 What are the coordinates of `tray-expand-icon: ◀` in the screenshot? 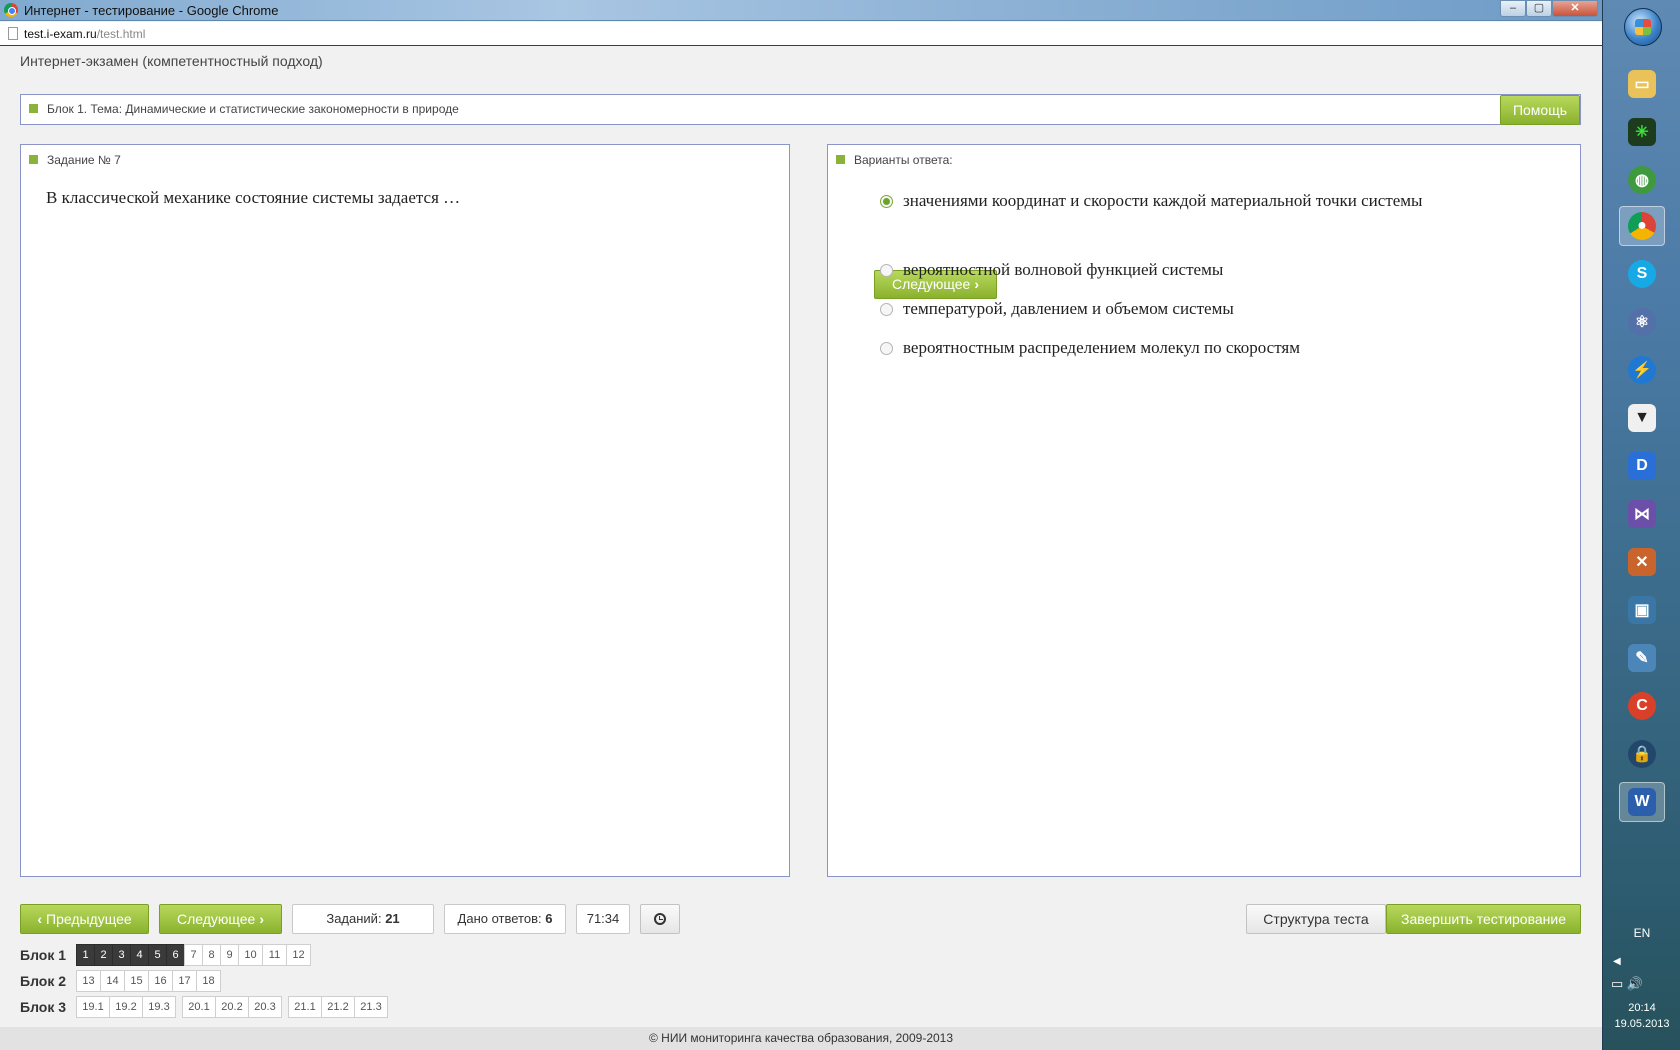 It's located at (1617, 961).